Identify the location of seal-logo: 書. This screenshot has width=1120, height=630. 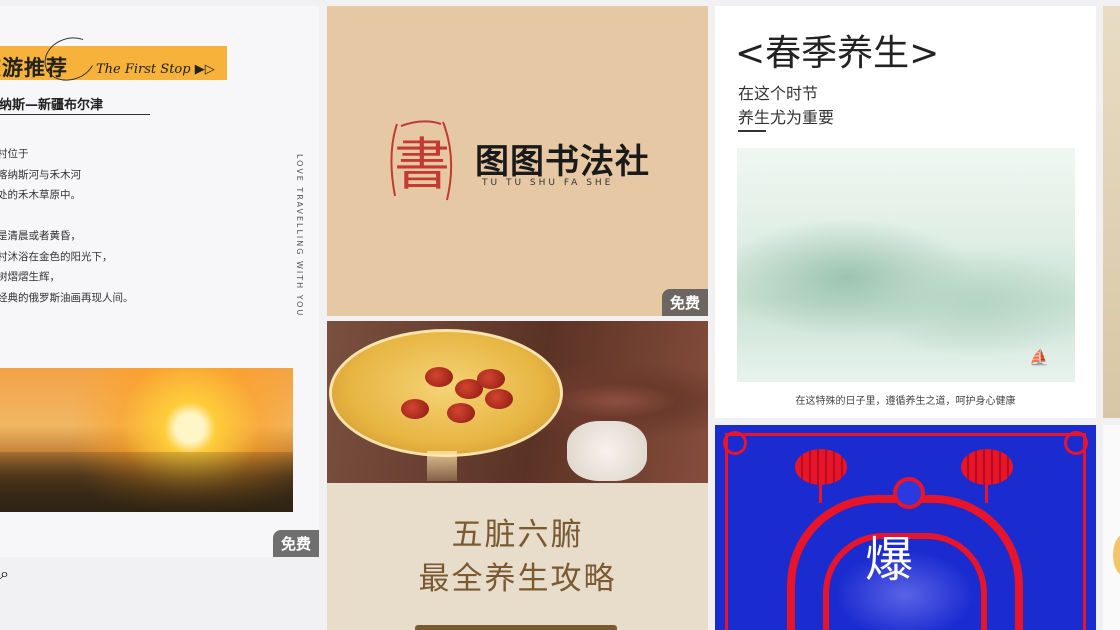
(421, 160).